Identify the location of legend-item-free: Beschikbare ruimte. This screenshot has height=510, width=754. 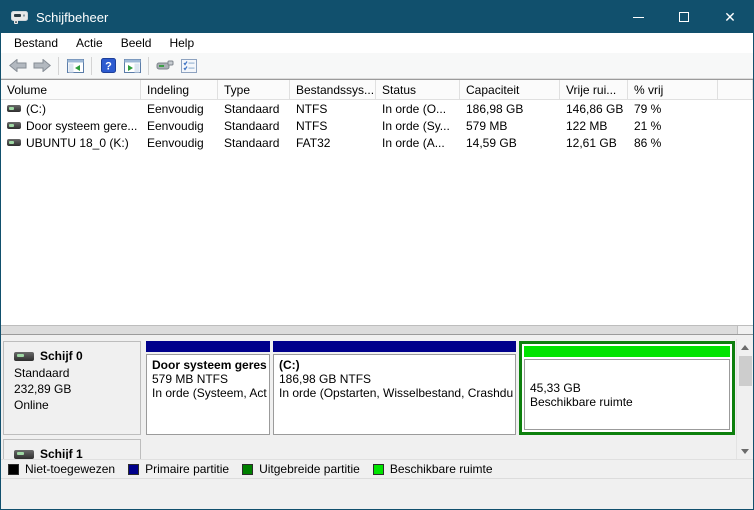
(432, 469).